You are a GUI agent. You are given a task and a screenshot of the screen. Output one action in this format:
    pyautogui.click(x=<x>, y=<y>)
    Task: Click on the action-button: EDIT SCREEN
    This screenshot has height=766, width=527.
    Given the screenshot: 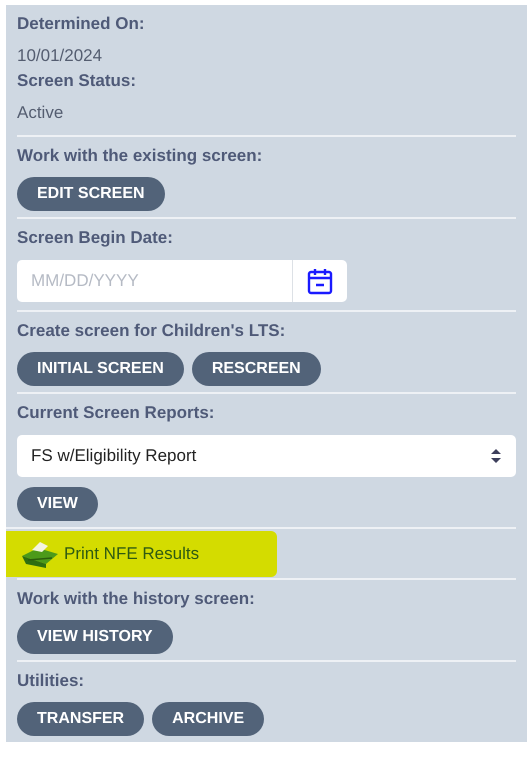 What is the action you would take?
    pyautogui.click(x=91, y=194)
    